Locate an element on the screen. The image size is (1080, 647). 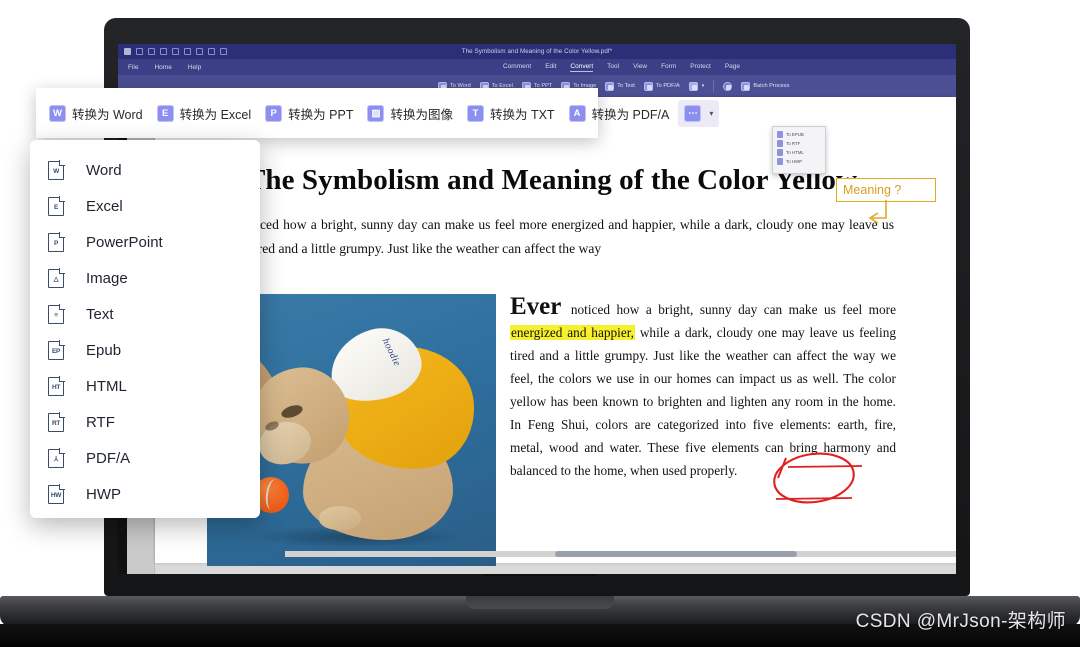
menu-item-comment: Comment is located at coordinates (517, 67).